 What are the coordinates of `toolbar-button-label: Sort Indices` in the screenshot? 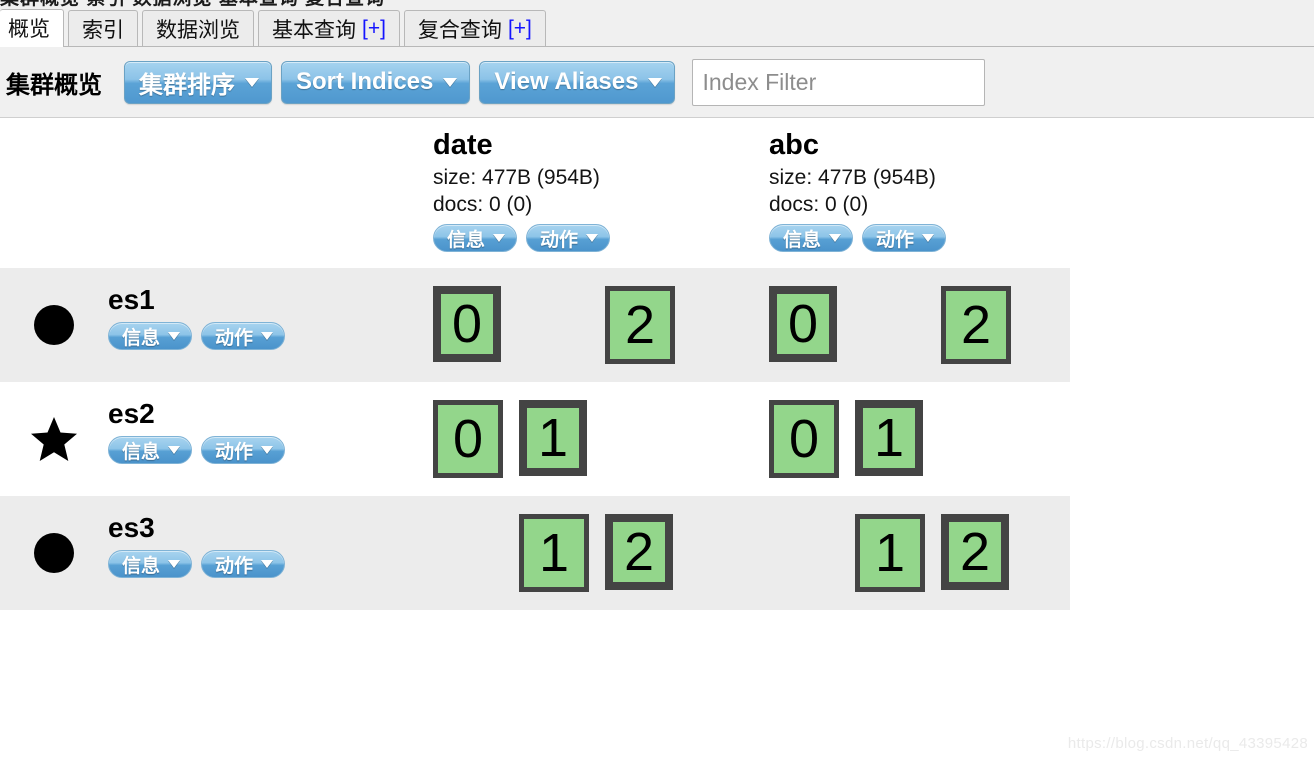 It's located at (365, 81).